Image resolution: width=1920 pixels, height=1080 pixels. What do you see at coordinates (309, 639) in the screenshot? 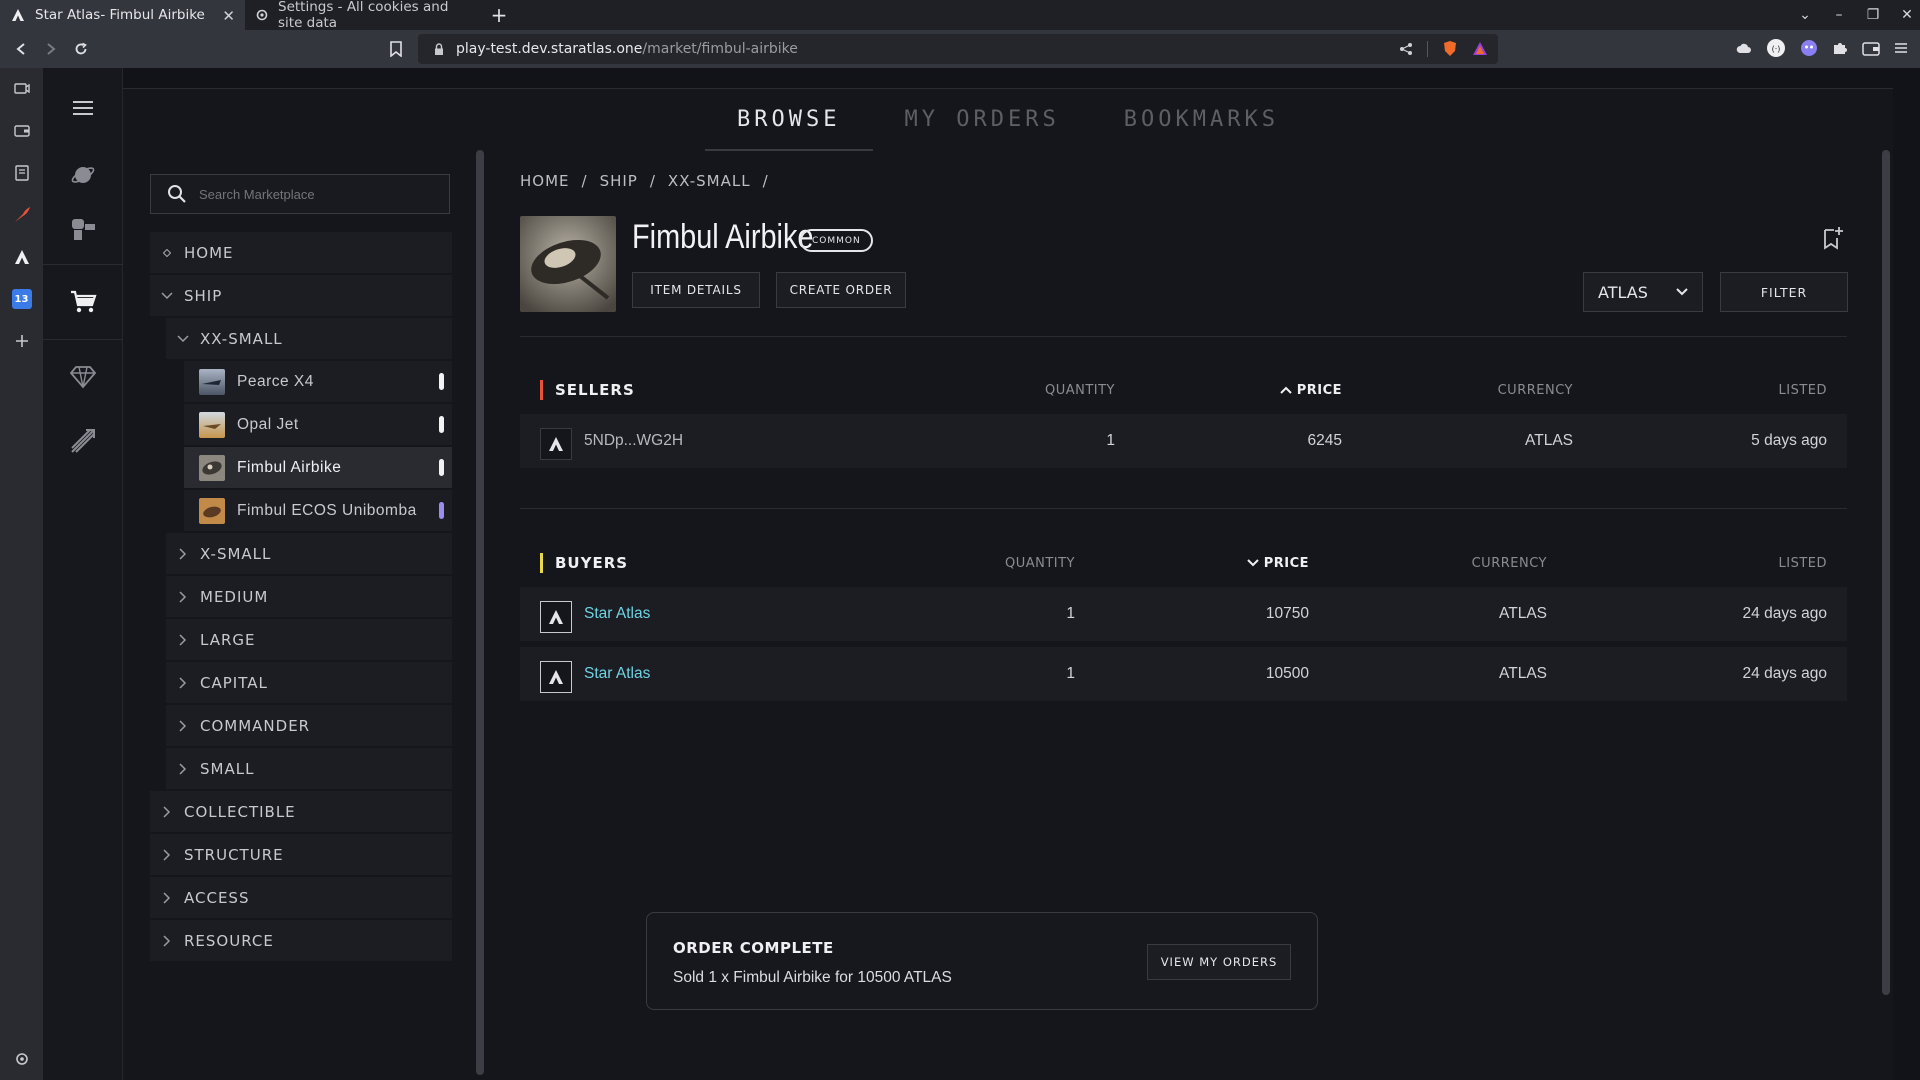
I see `tree-item-large: LARGE` at bounding box center [309, 639].